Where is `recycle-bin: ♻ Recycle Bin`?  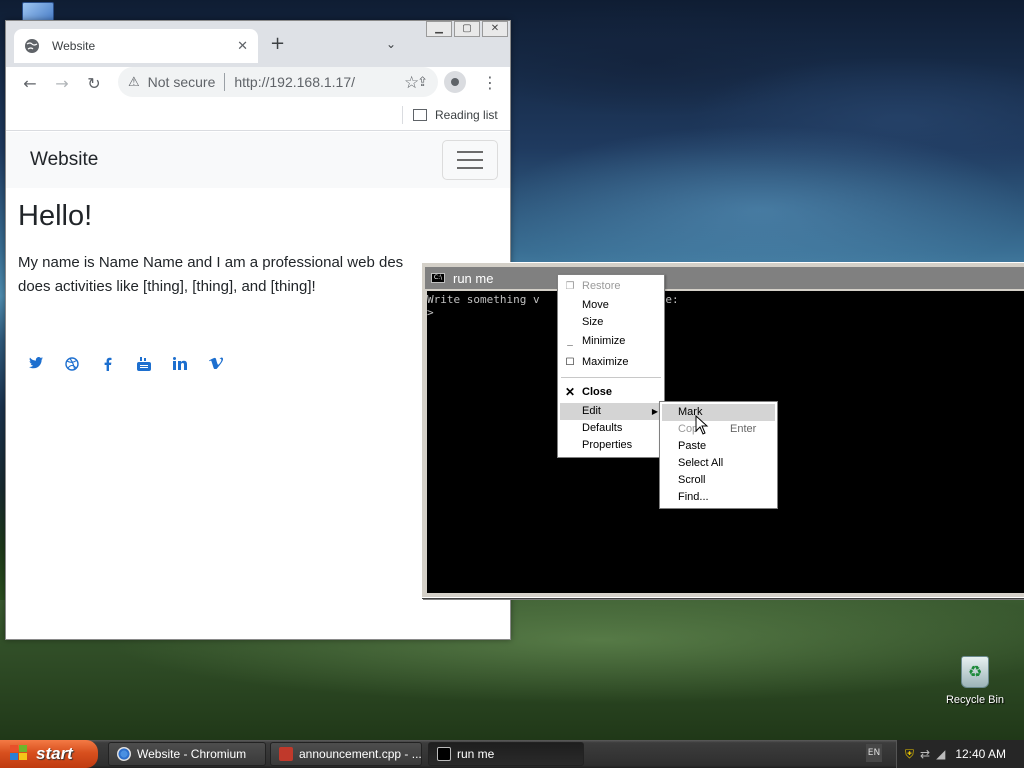 recycle-bin: ♻ Recycle Bin is located at coordinates (975, 681).